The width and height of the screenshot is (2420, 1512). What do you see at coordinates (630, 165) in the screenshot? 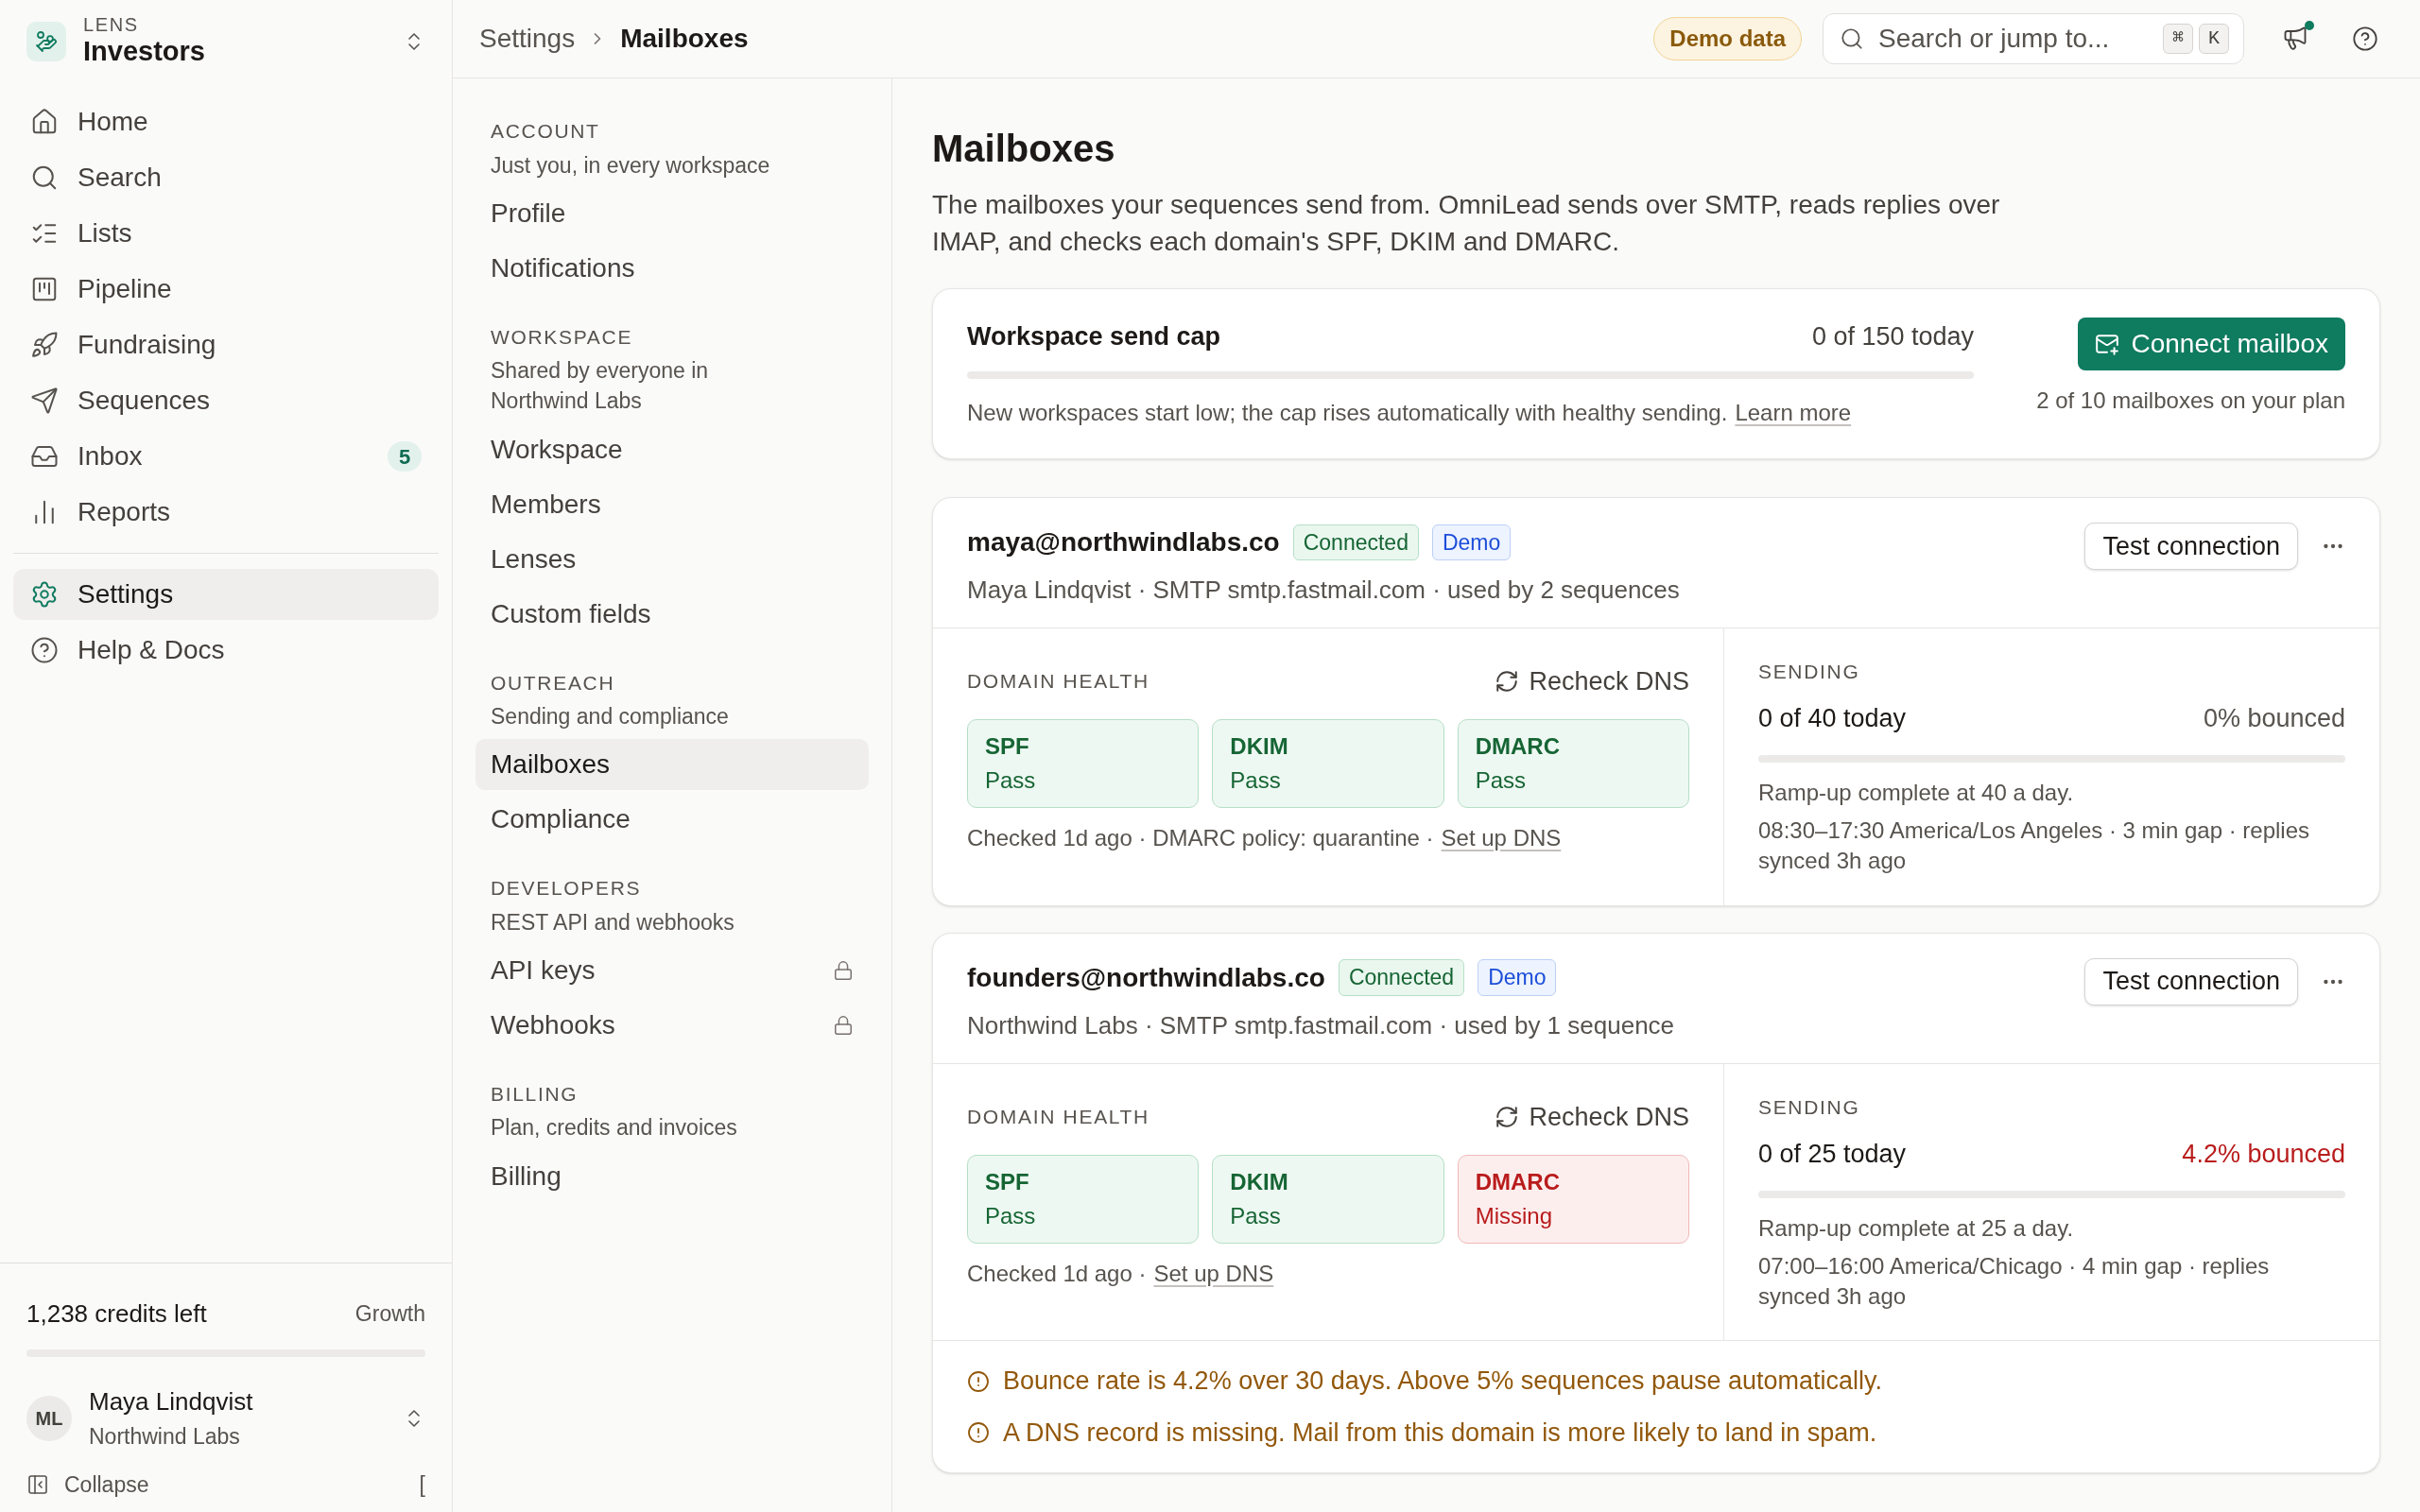
I see `section-subtitle: Just you, in every workspace` at bounding box center [630, 165].